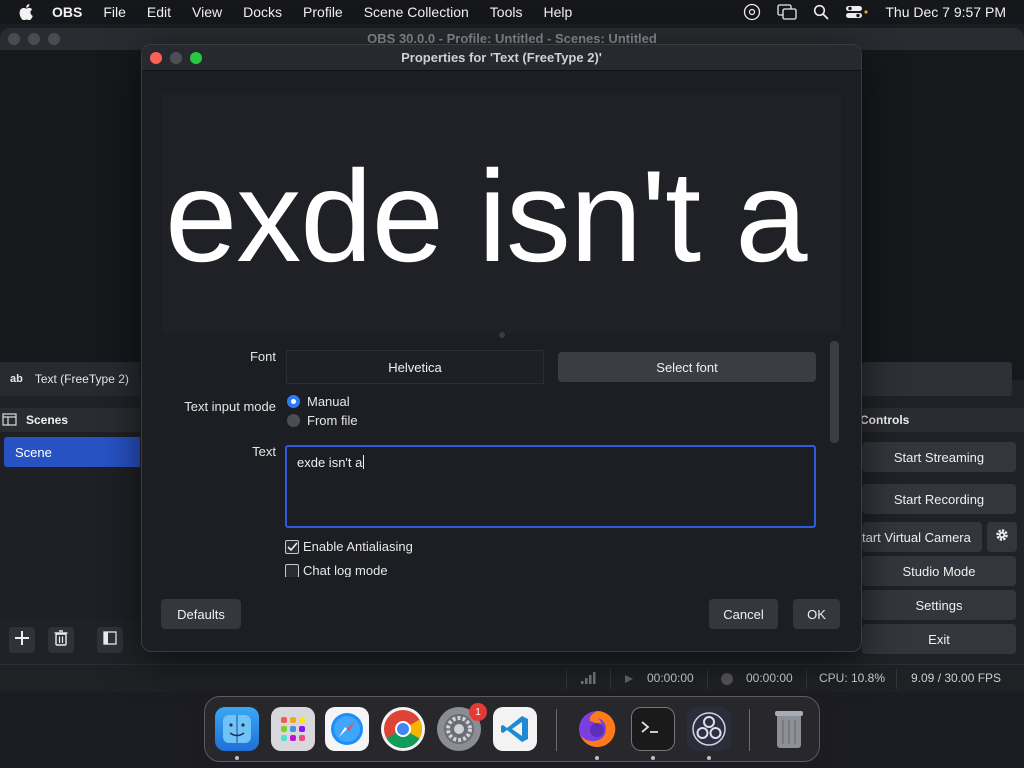 The image size is (1024, 768). I want to click on radio-manual-label: Manual, so click(328, 401).